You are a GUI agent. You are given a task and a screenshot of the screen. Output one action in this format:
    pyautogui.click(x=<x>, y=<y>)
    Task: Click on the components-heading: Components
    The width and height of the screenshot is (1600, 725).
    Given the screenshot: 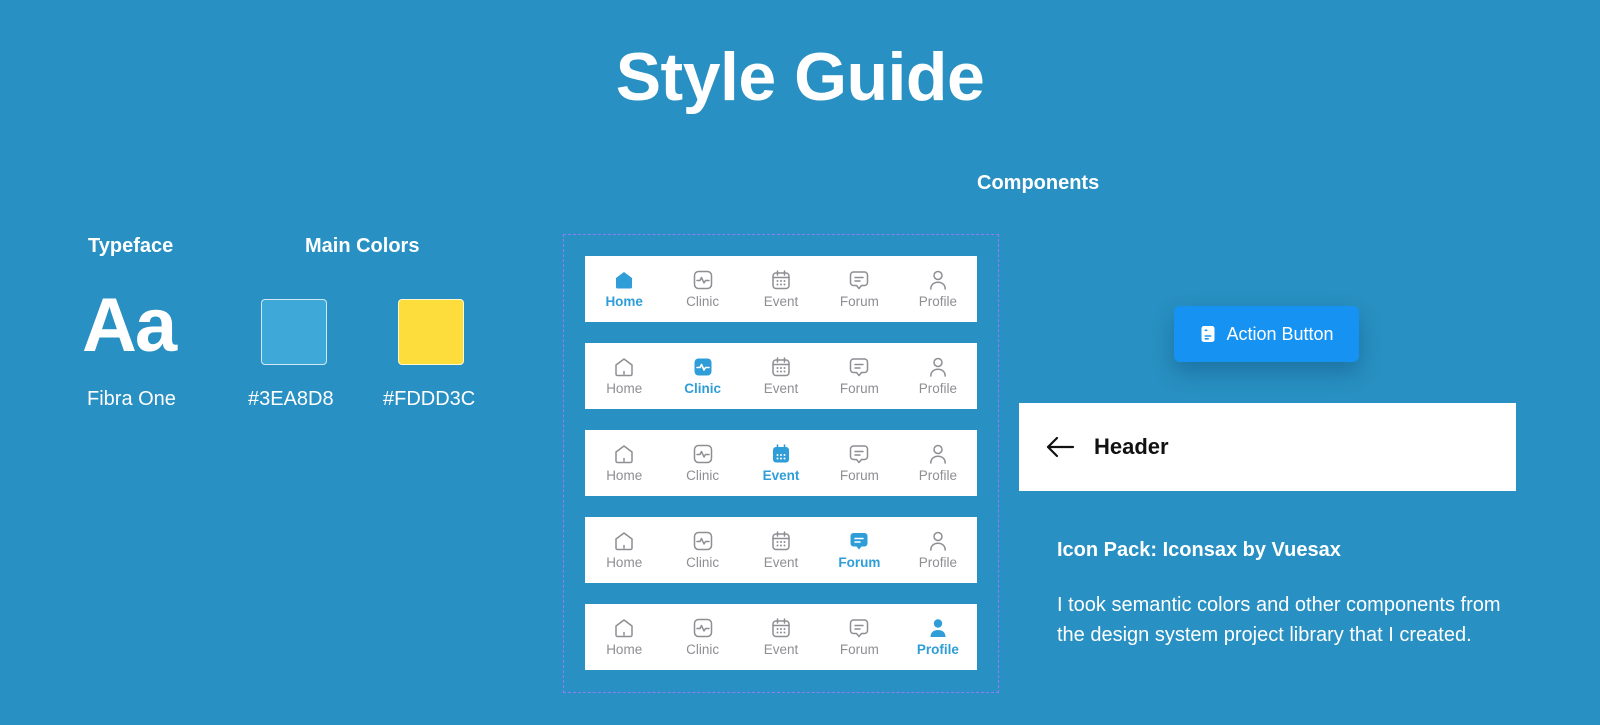 What is the action you would take?
    pyautogui.click(x=1038, y=183)
    